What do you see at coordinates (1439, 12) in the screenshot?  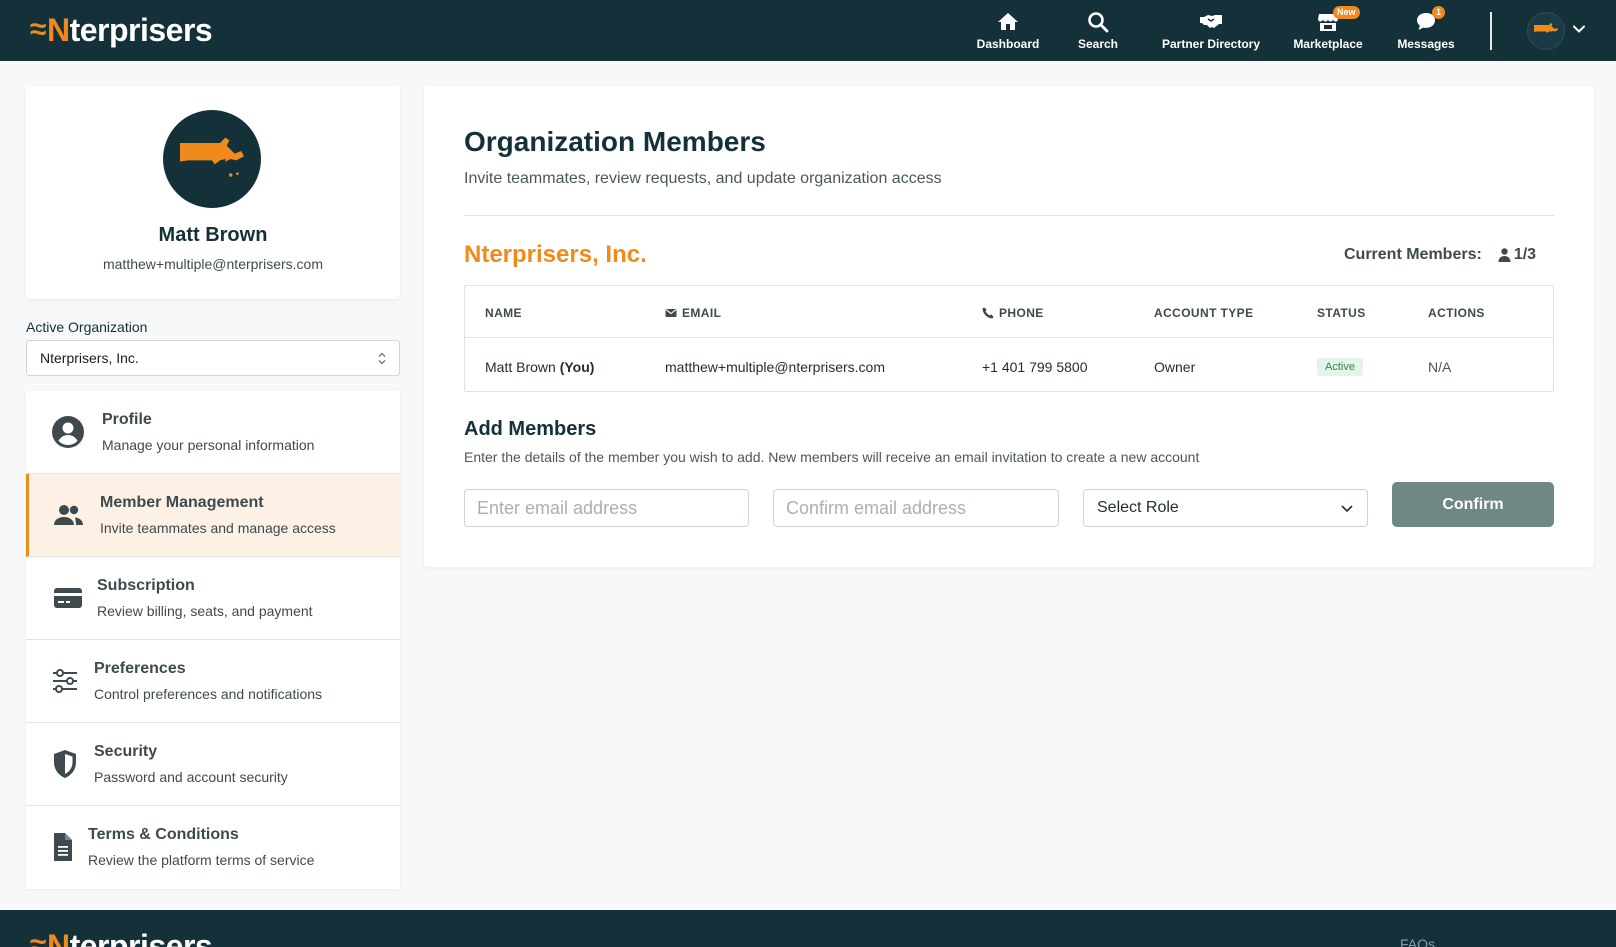 I see `unread-count-badge: 1` at bounding box center [1439, 12].